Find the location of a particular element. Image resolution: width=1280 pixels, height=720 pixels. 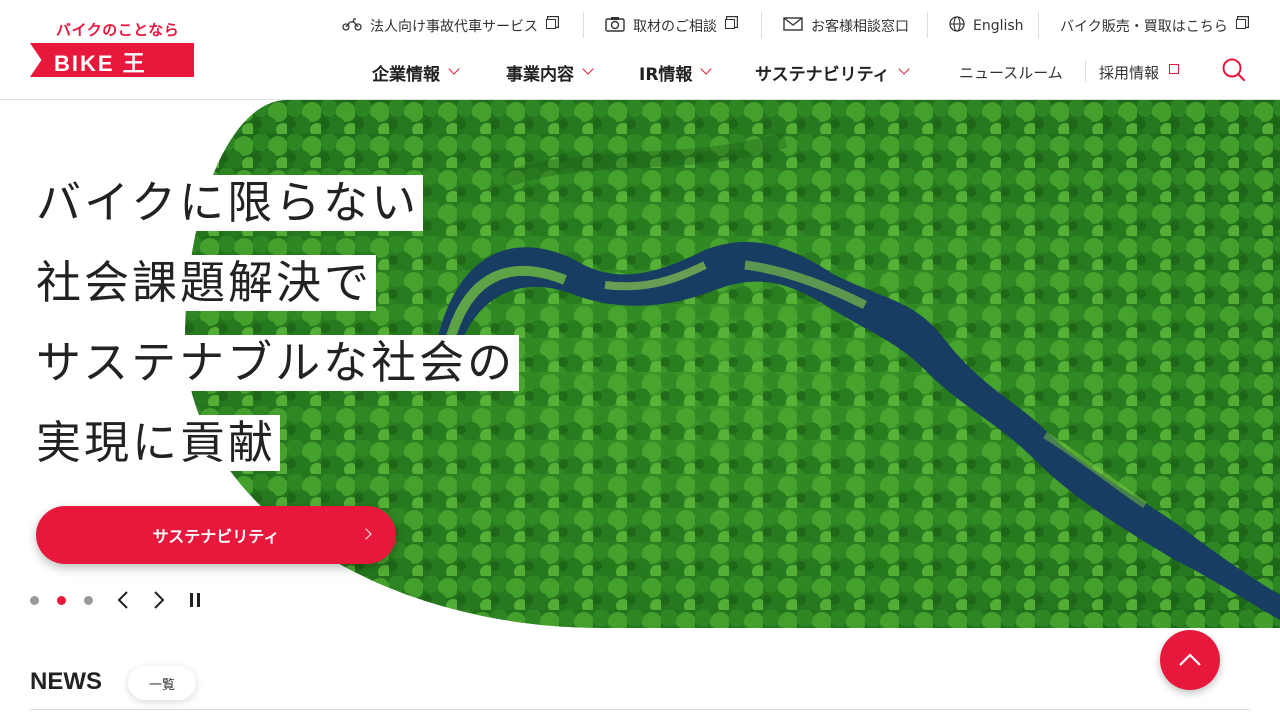

chevron-up-icon is located at coordinates (1190, 659).